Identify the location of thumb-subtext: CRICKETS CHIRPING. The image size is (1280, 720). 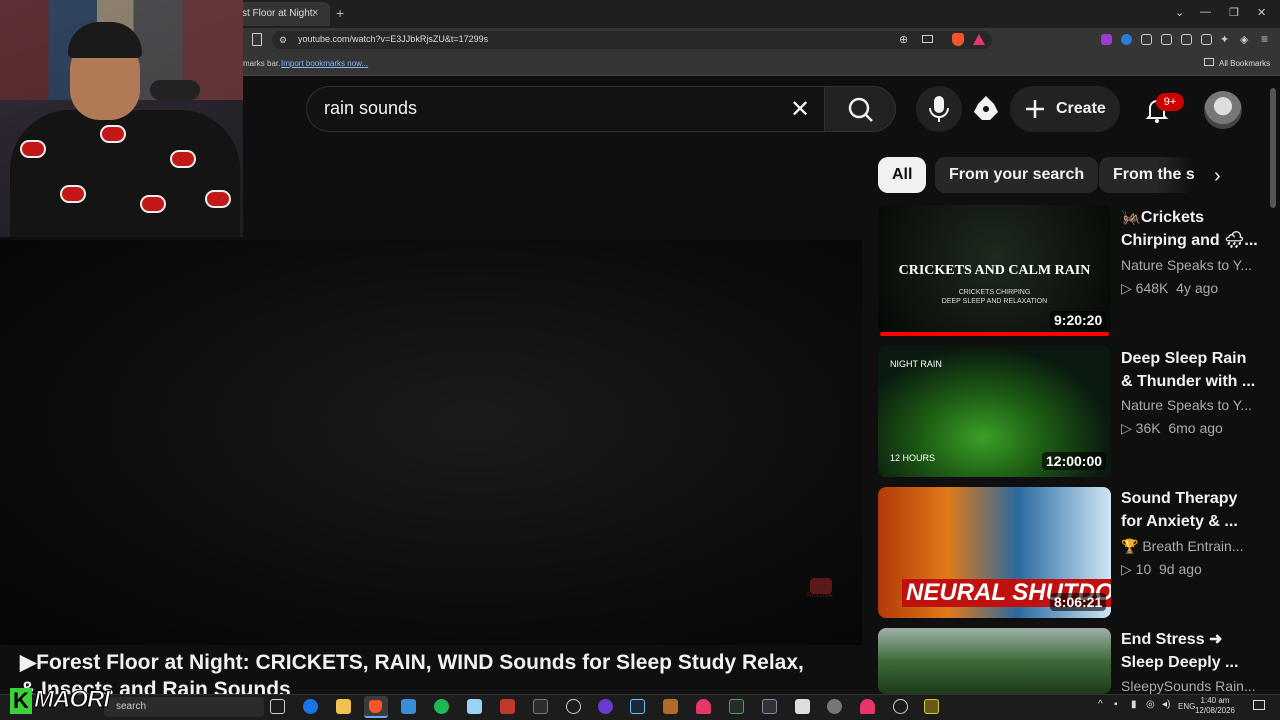
(994, 292).